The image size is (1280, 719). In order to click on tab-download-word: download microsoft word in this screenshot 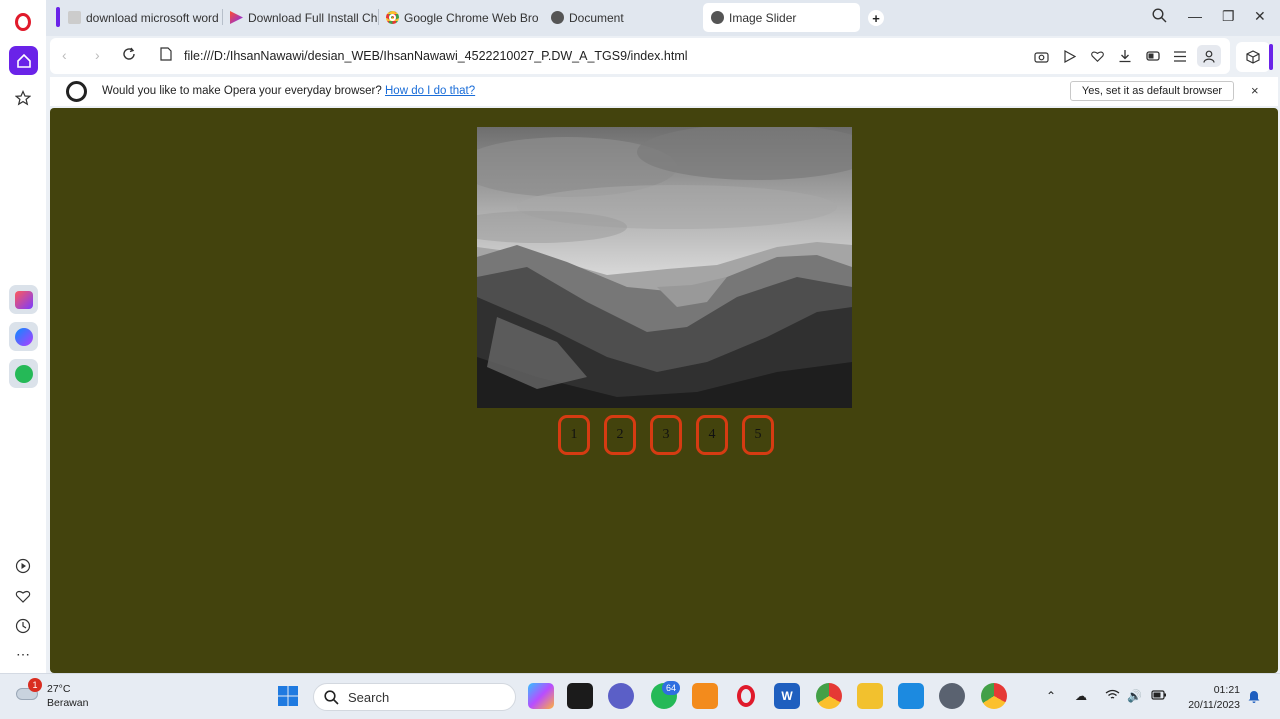, I will do `click(141, 17)`.